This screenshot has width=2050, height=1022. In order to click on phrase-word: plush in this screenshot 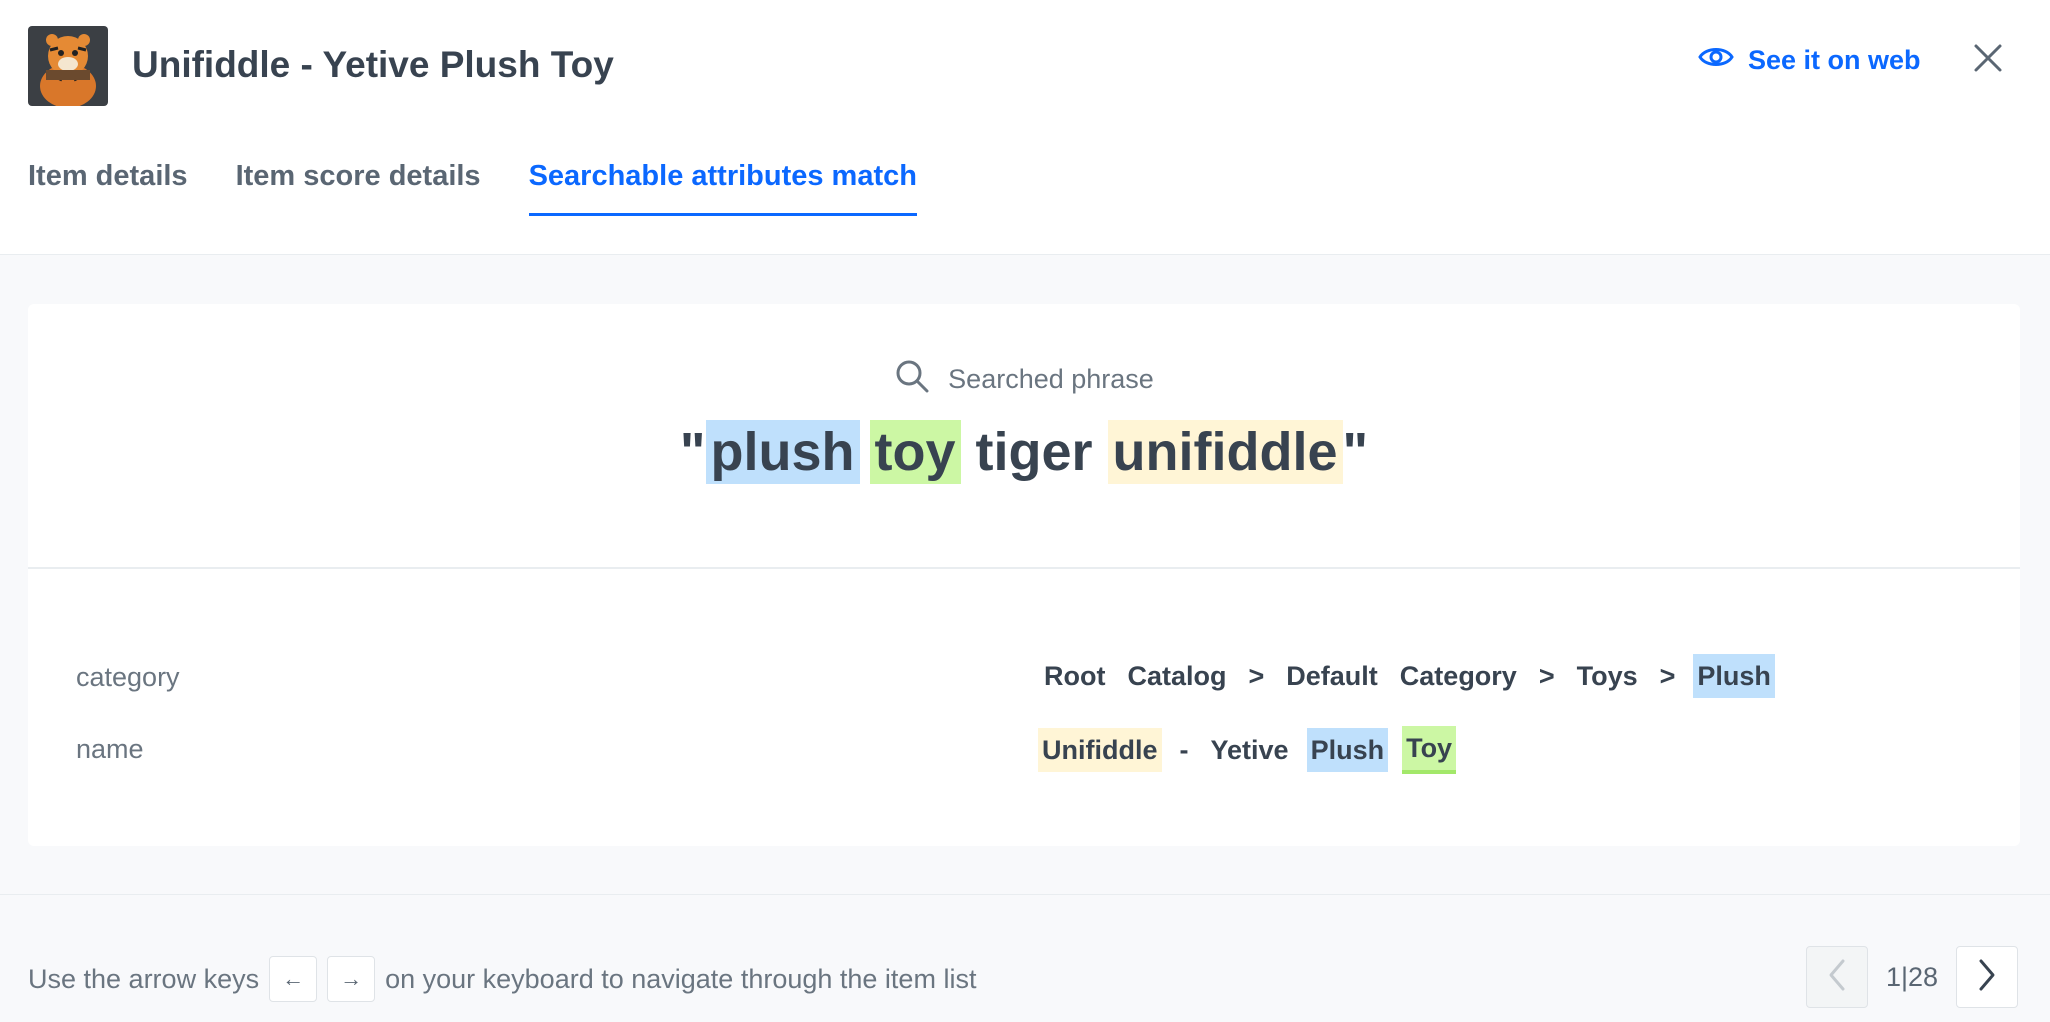, I will do `click(782, 452)`.